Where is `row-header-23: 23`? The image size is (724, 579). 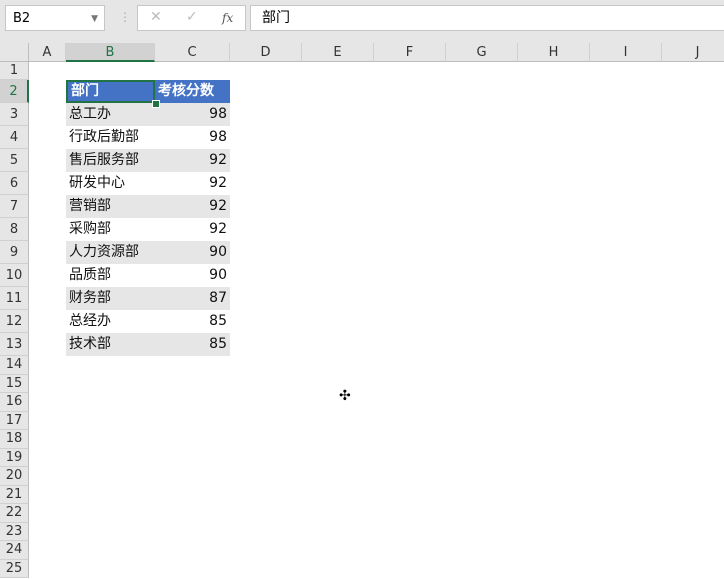
row-header-23: 23 is located at coordinates (14, 531).